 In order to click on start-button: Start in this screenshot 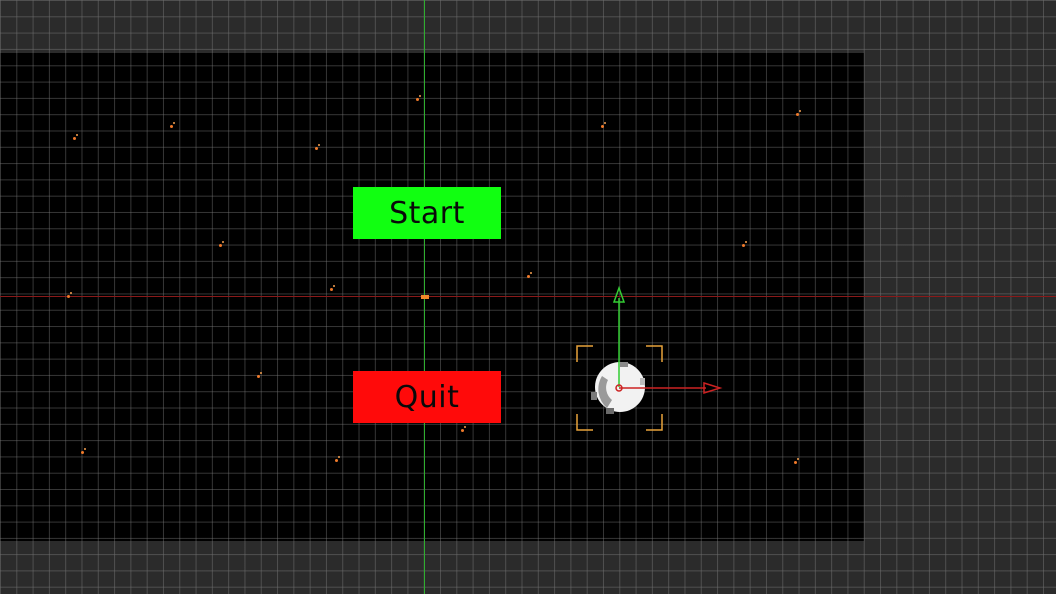, I will do `click(427, 213)`.